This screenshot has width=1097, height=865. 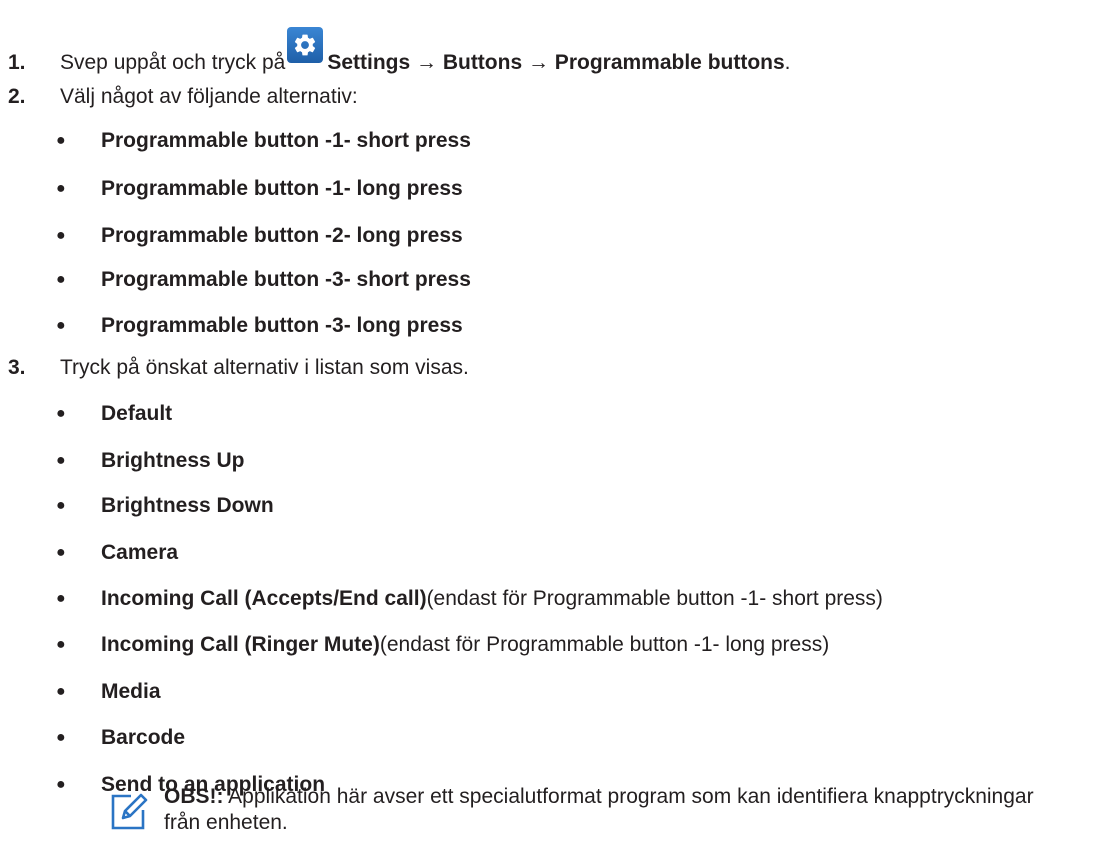 I want to click on step-2: 2. Välj något av följande alternativ:, so click(x=183, y=97).